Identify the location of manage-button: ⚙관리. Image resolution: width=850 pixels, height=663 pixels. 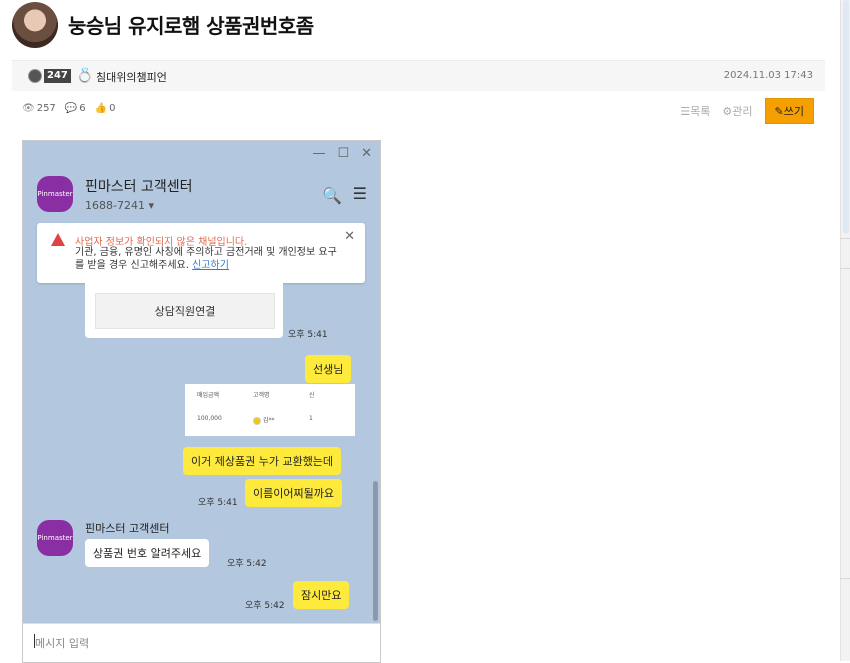
(737, 111).